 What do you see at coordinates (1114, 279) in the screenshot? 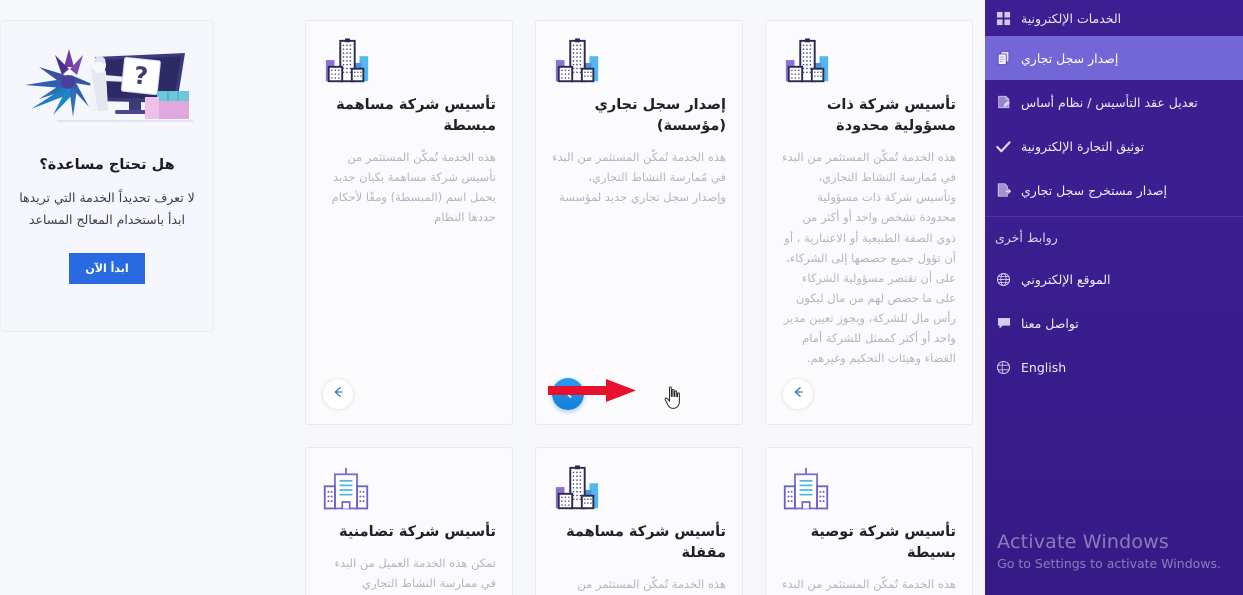
I see `sidebar-item-website: الموقع الإلكتروني` at bounding box center [1114, 279].